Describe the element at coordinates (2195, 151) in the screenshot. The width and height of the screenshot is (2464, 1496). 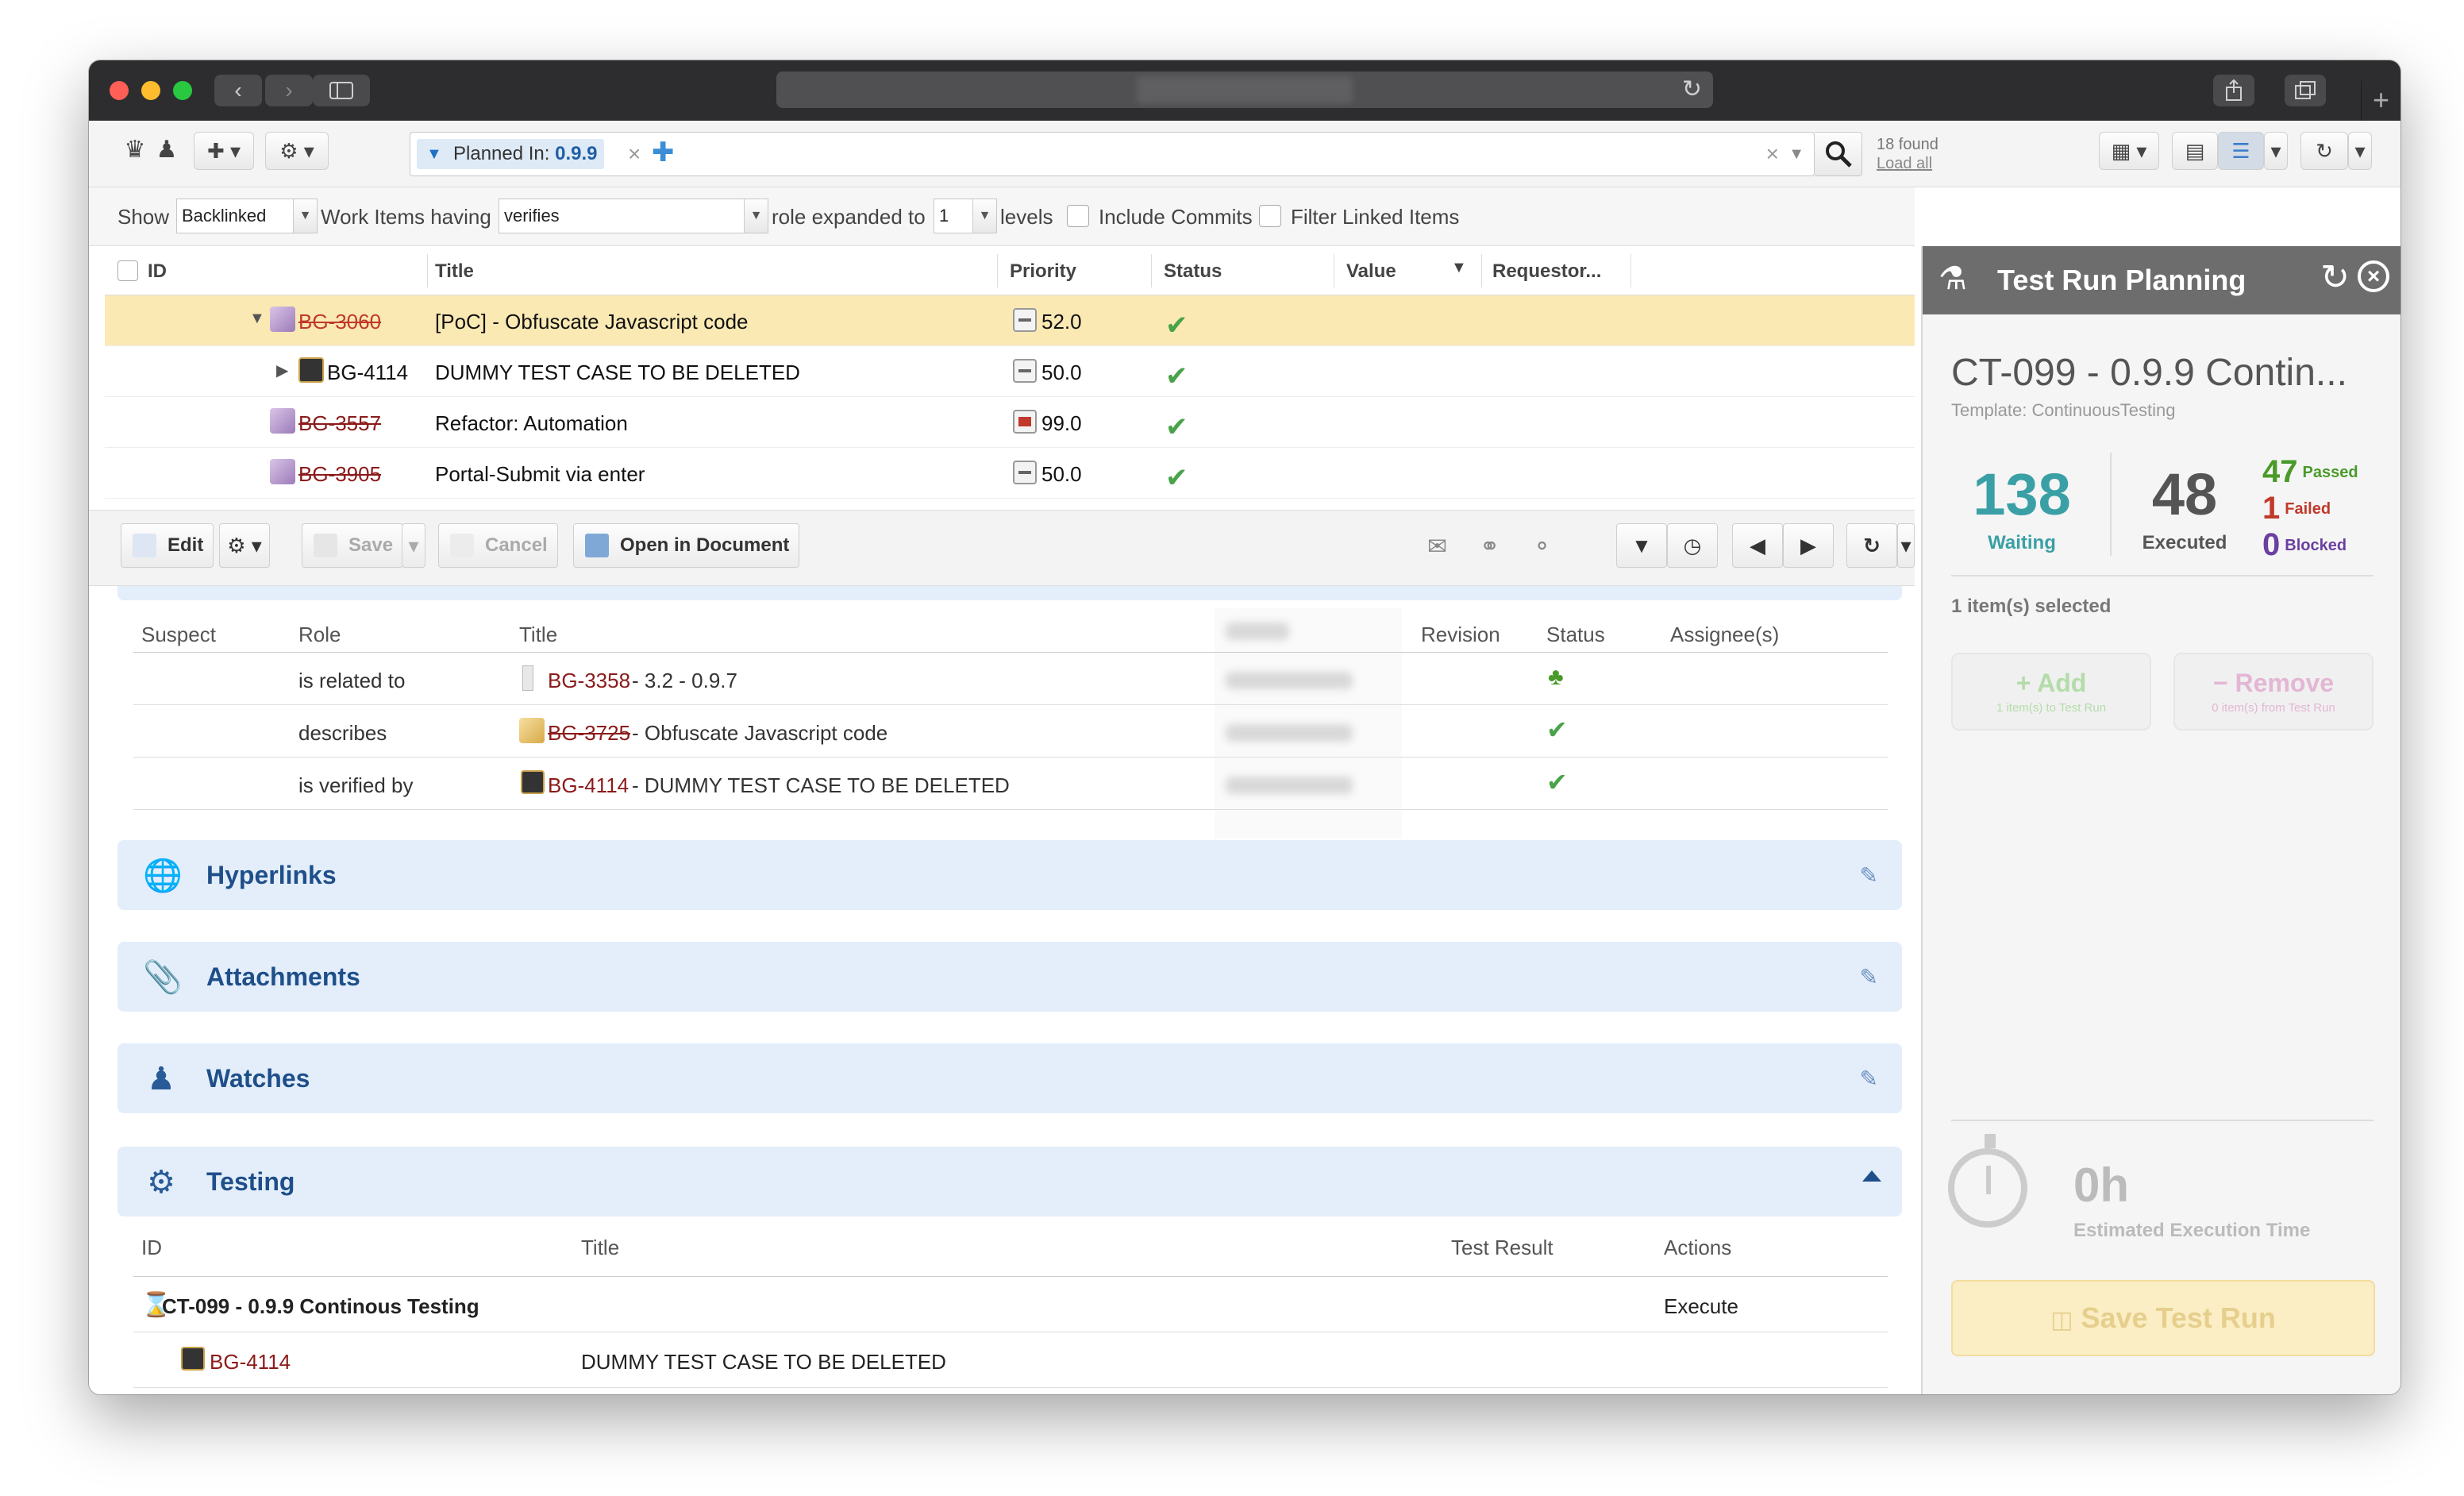
I see `table-view-button: ▤` at that location.